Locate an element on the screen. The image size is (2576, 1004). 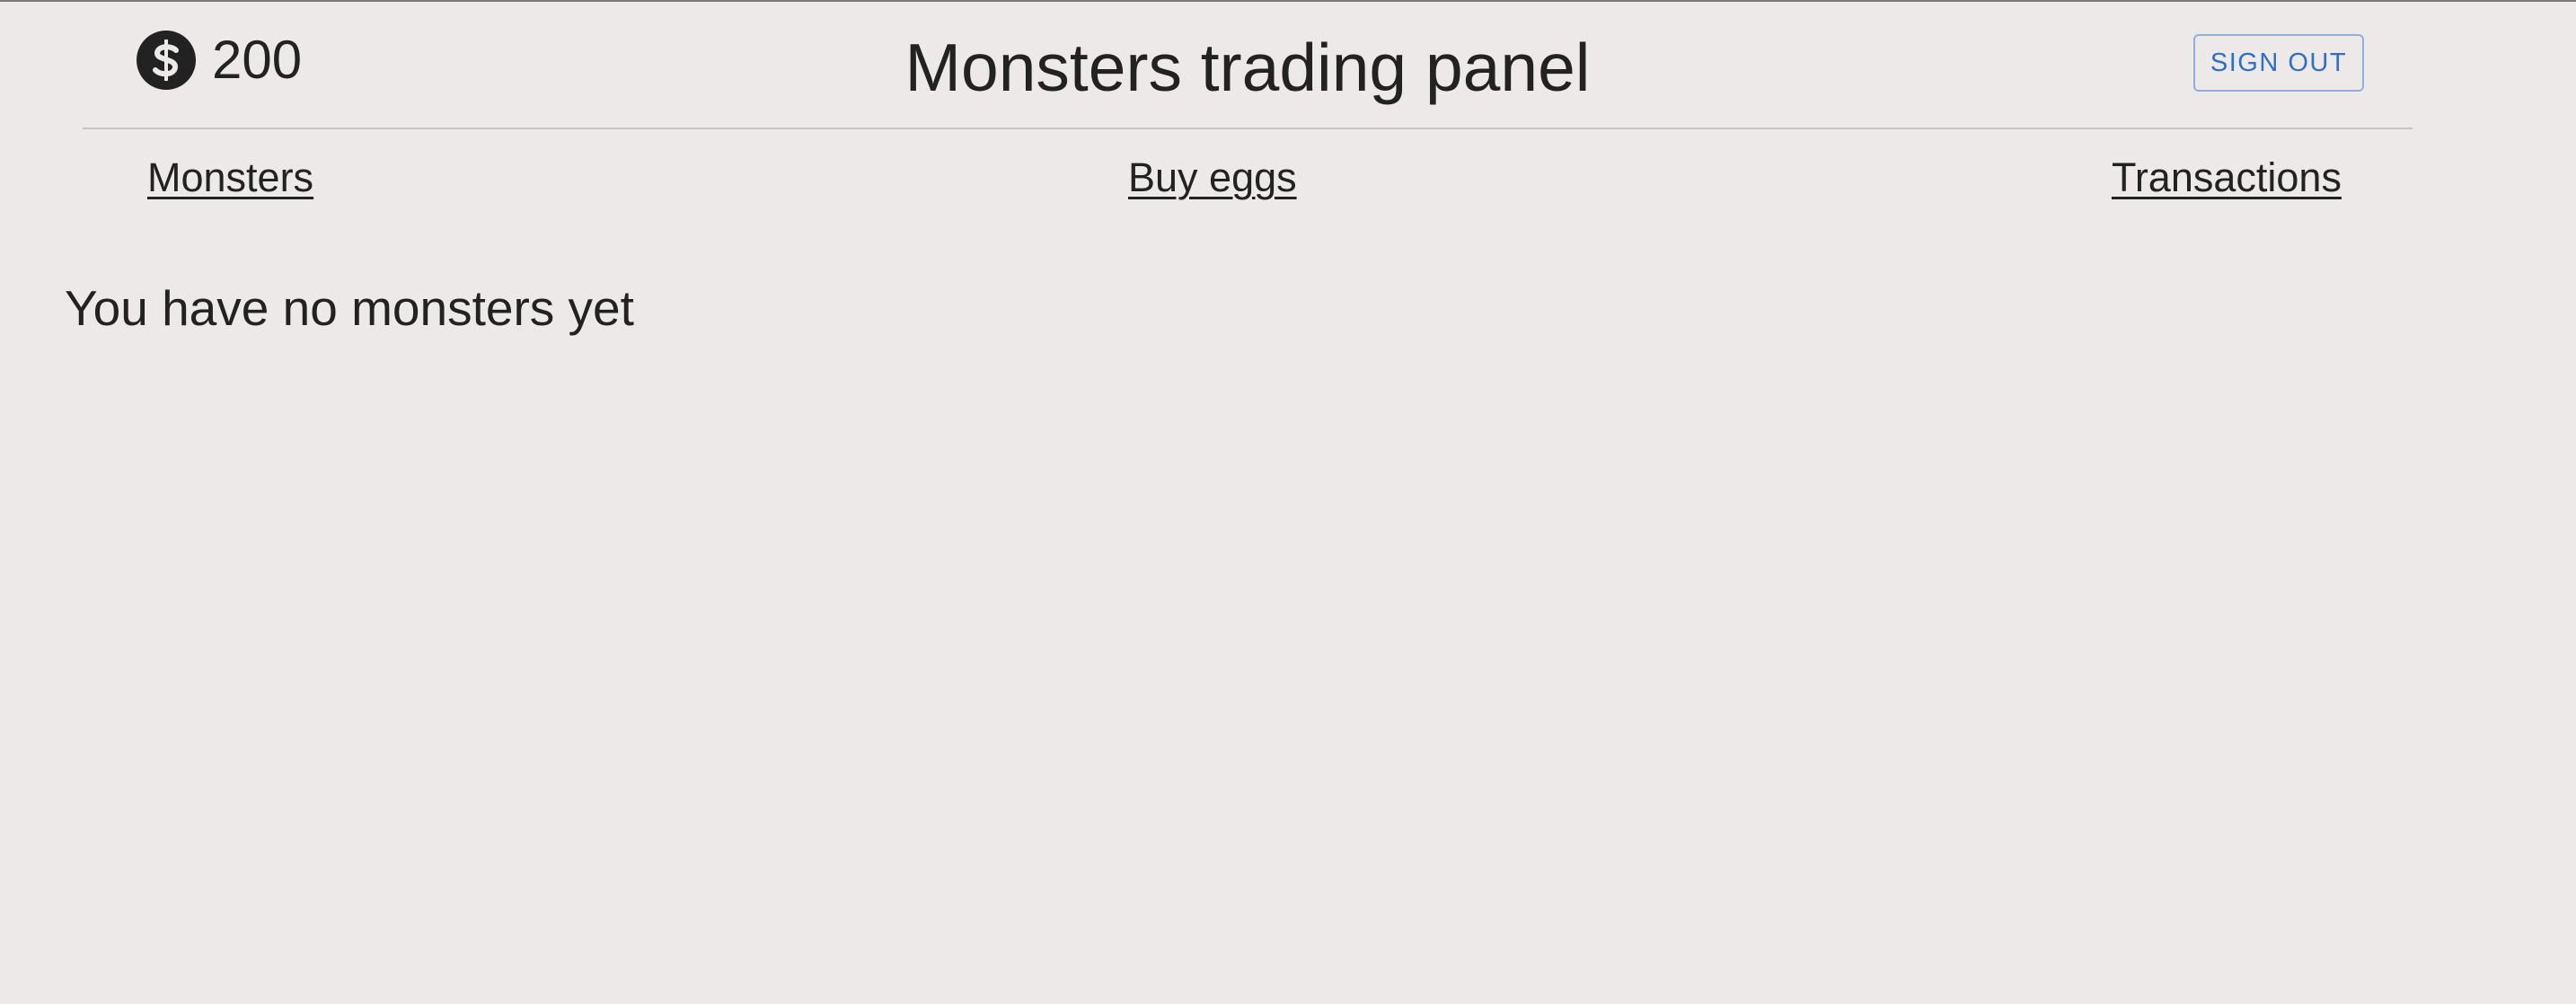
app-header: 200 Monsters trading panel SIGN OUT is located at coordinates (1248, 65).